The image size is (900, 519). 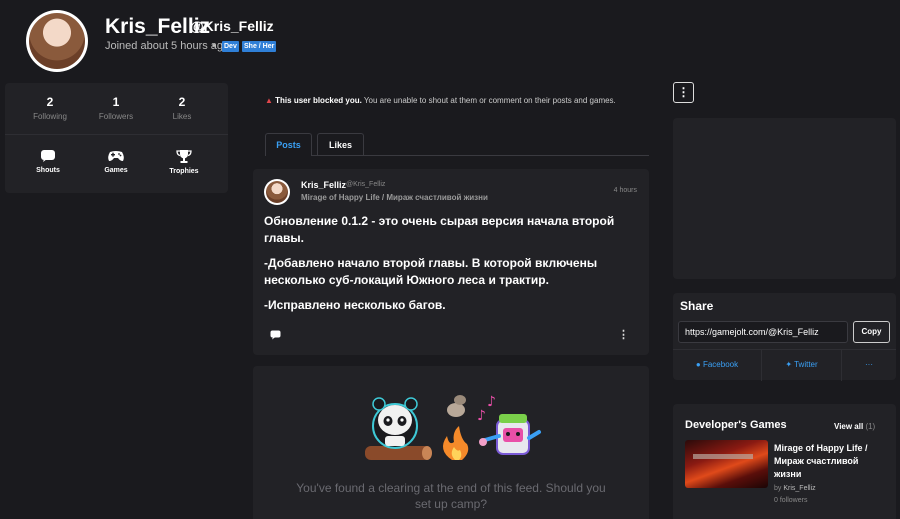 What do you see at coordinates (50, 116) in the screenshot?
I see `stat-label: Following` at bounding box center [50, 116].